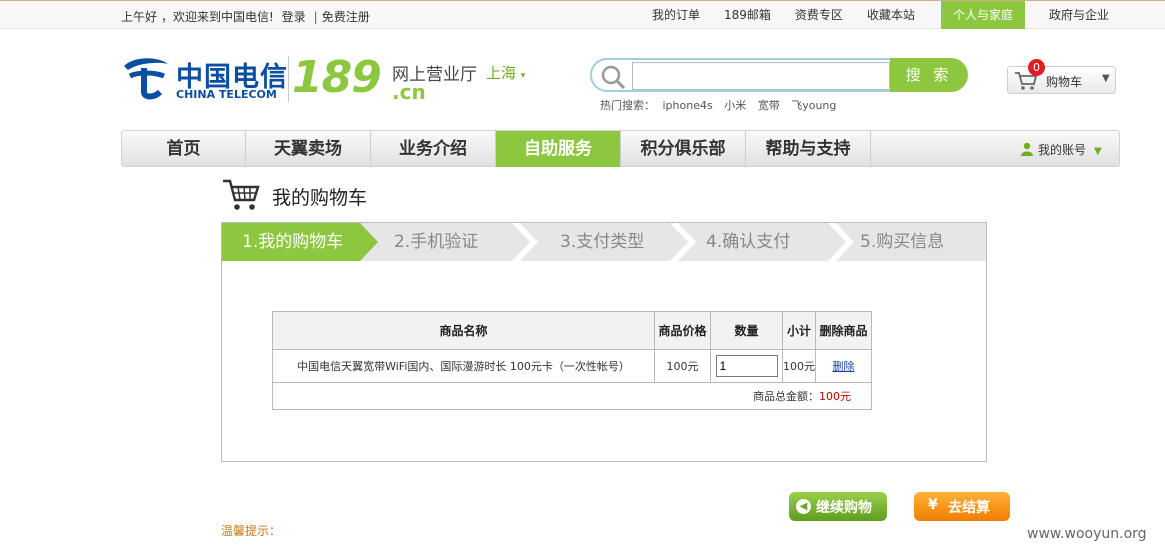  What do you see at coordinates (835, 396) in the screenshot?
I see `total-amount: 100元` at bounding box center [835, 396].